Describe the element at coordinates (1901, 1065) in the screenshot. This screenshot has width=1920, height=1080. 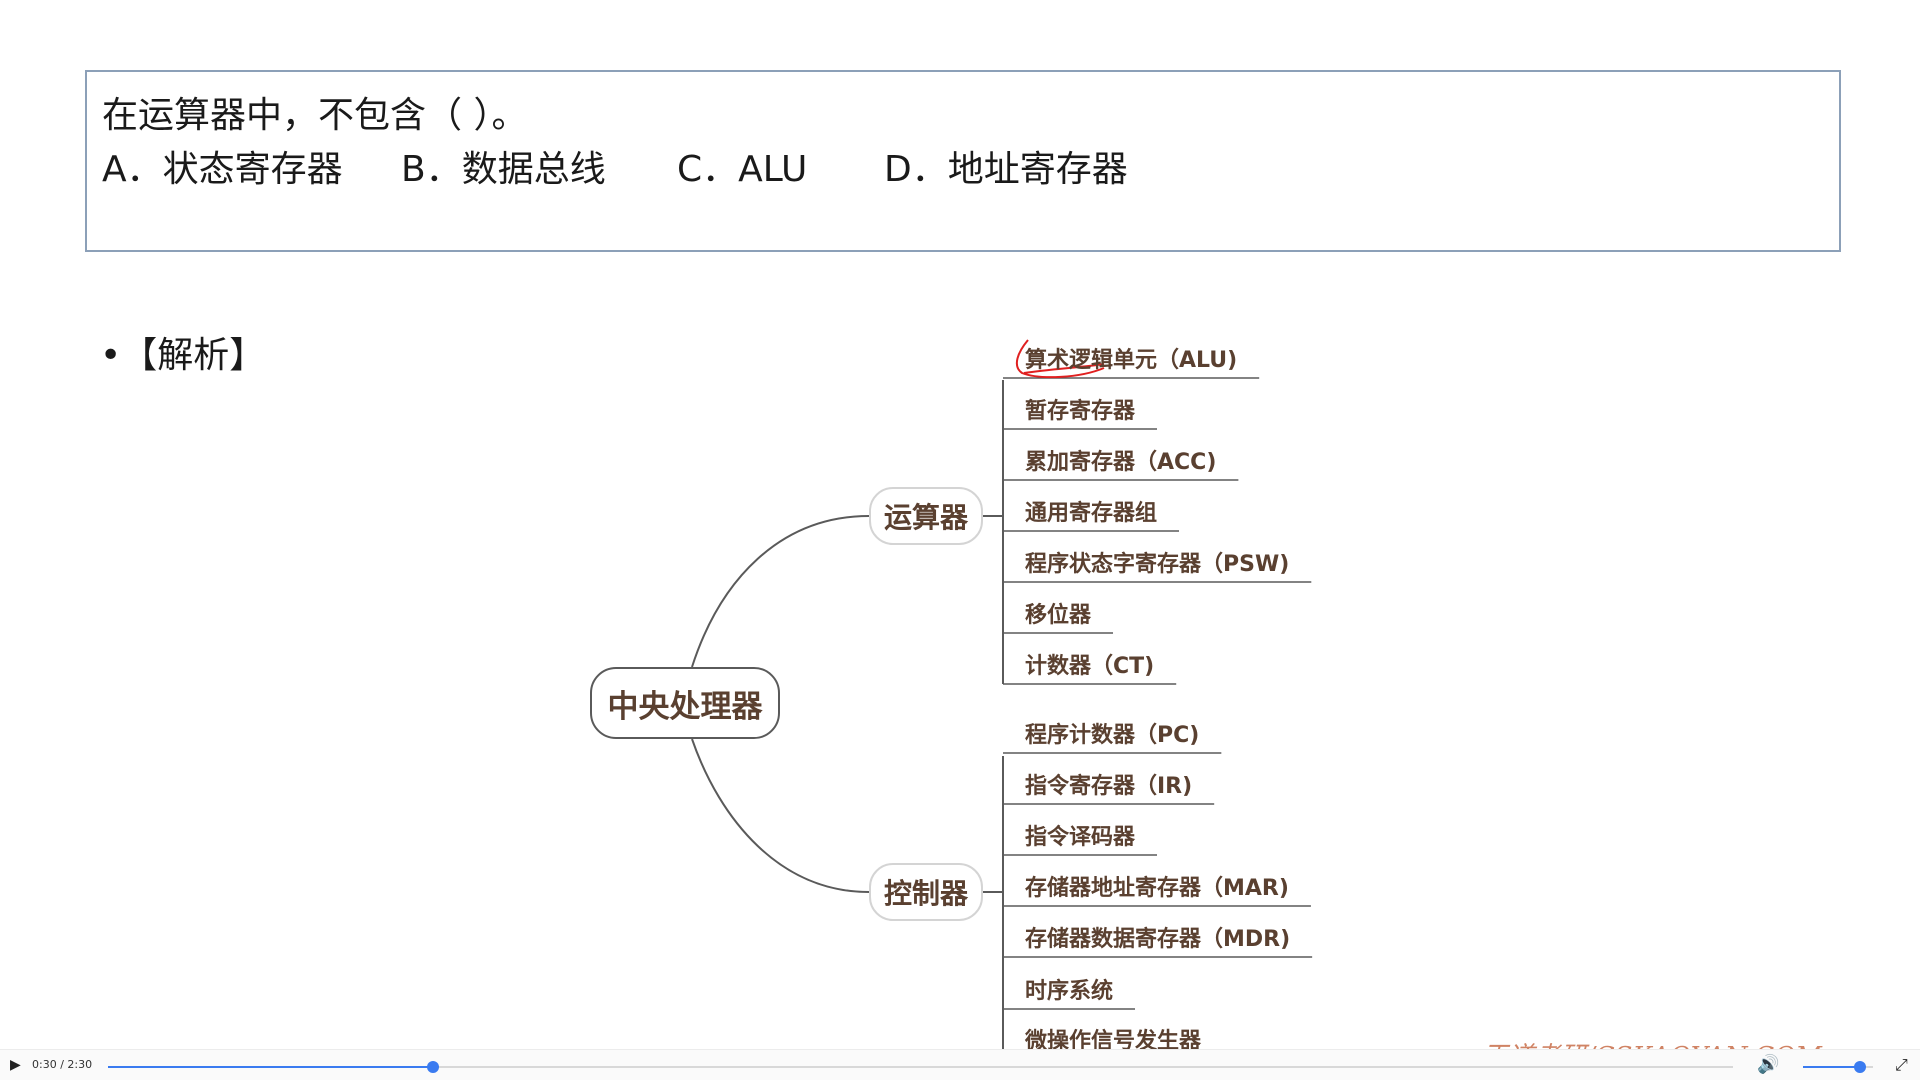
I see `exit-fullscreen-icon: ⤢` at that location.